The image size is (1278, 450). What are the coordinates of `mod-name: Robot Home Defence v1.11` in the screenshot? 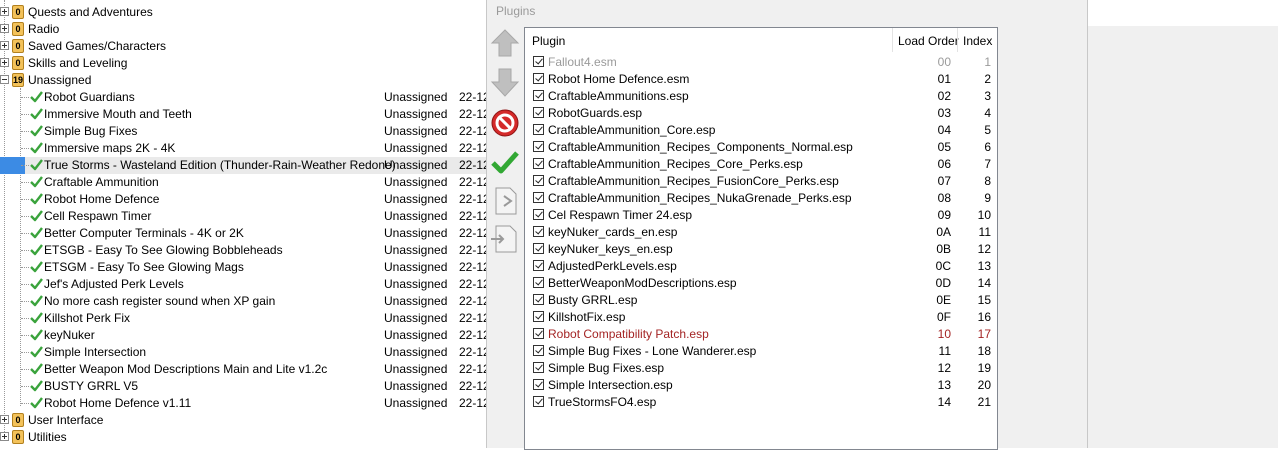 It's located at (118, 403).